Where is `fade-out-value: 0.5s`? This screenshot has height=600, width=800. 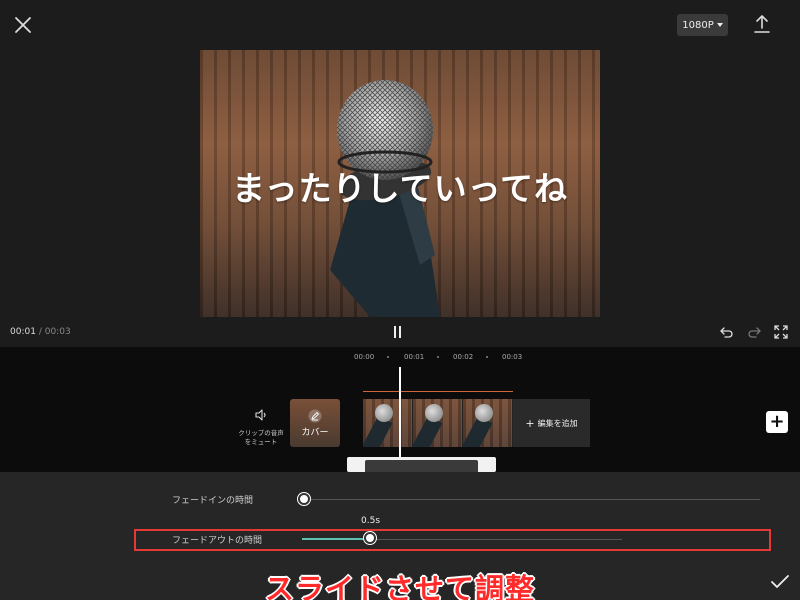 fade-out-value: 0.5s is located at coordinates (371, 521).